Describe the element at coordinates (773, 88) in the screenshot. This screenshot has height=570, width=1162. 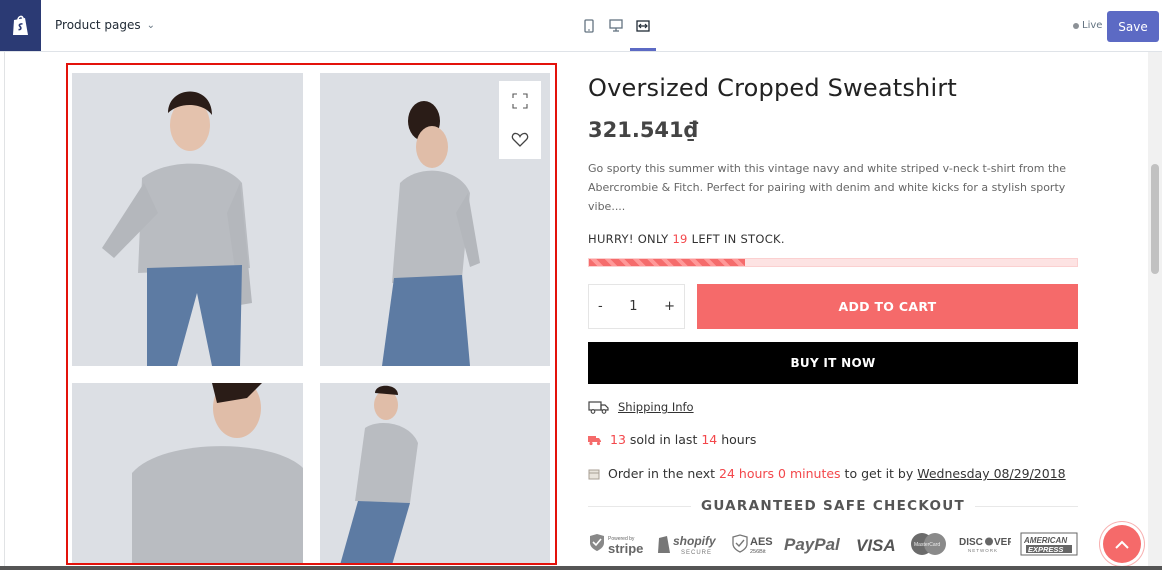
I see `product-title: Oversized Cropped Sweatshirt` at that location.